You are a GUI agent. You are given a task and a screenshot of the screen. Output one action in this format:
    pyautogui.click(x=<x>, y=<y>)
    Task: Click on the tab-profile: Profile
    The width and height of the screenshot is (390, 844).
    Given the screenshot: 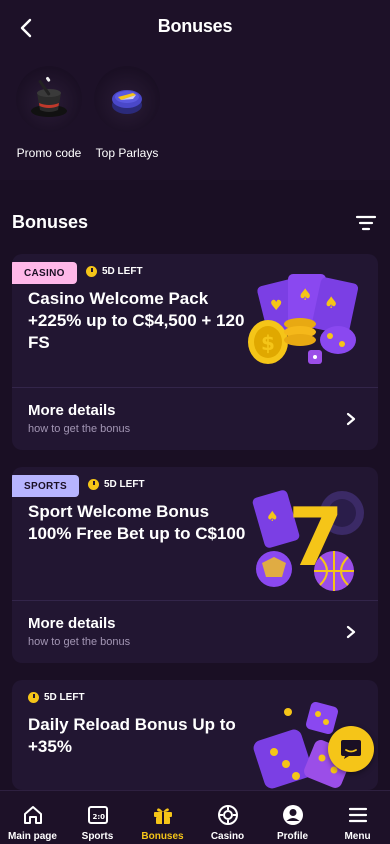 What is the action you would take?
    pyautogui.click(x=292, y=817)
    